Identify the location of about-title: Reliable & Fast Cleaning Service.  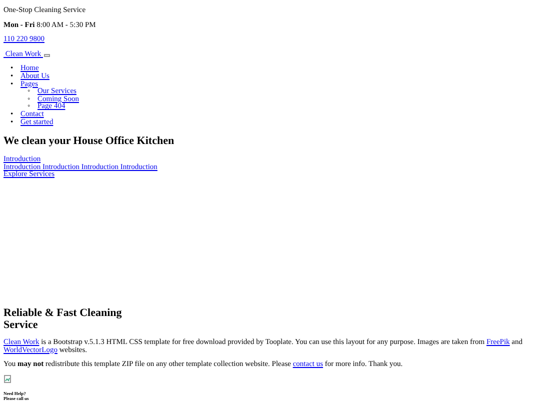
(63, 318).